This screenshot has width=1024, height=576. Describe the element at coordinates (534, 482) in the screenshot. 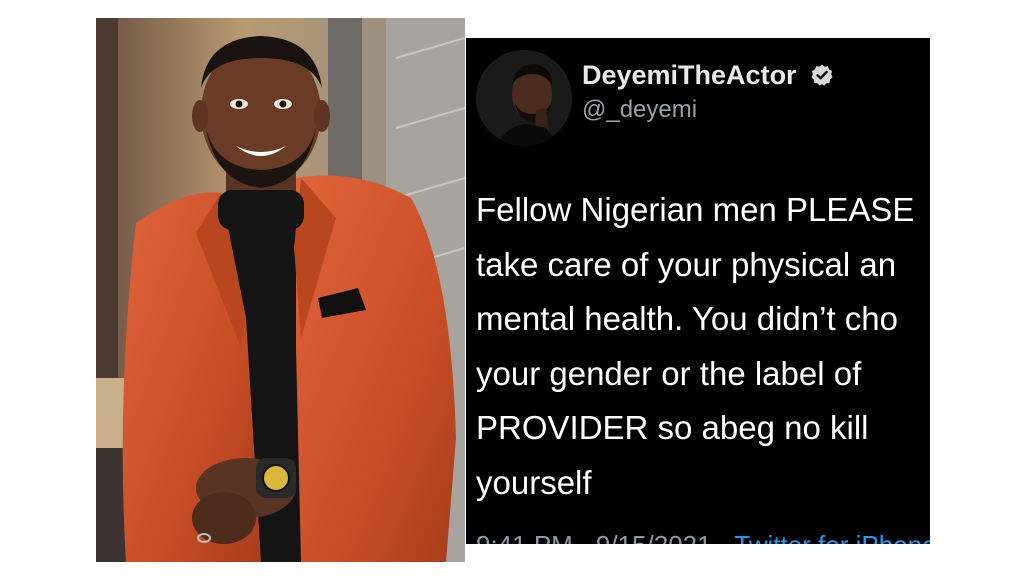

I see `tweet-line: yourself` at that location.